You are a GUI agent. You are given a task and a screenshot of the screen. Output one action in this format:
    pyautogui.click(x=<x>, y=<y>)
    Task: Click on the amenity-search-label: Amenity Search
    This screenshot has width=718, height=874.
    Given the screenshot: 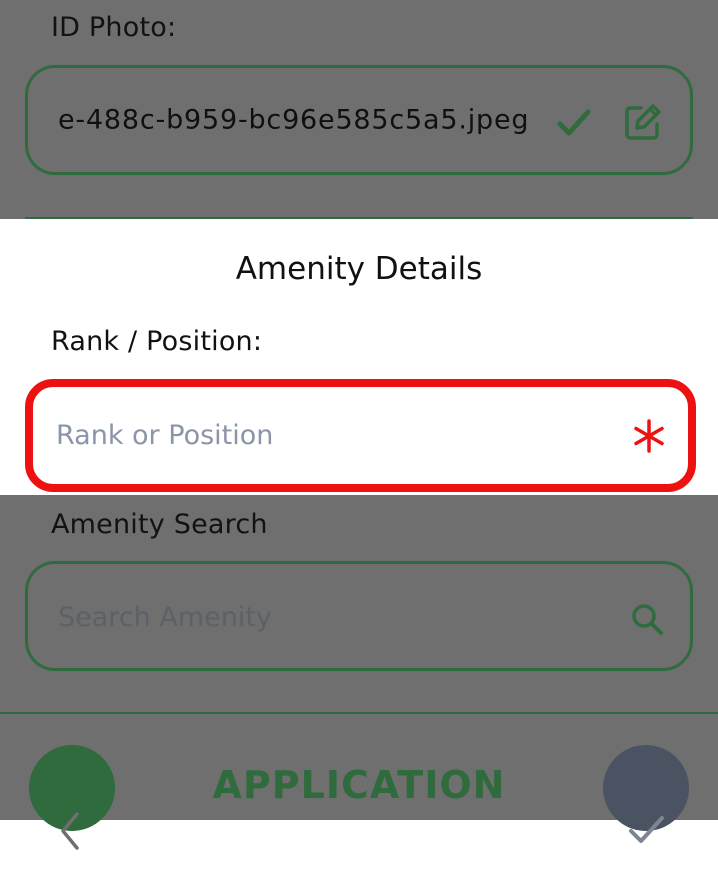 What is the action you would take?
    pyautogui.click(x=159, y=524)
    